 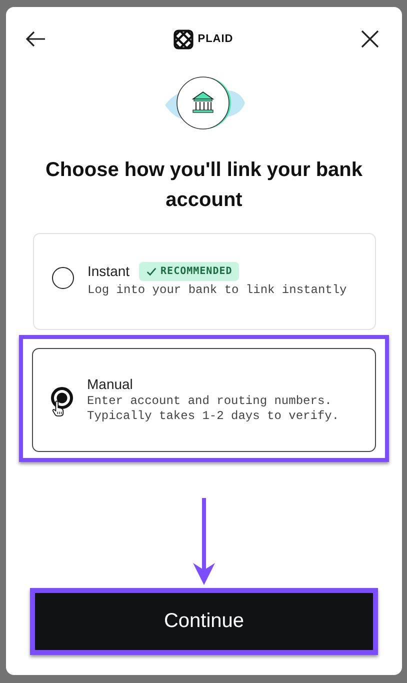 What do you see at coordinates (218, 290) in the screenshot?
I see `option-description: Log into your bank to link instantly` at bounding box center [218, 290].